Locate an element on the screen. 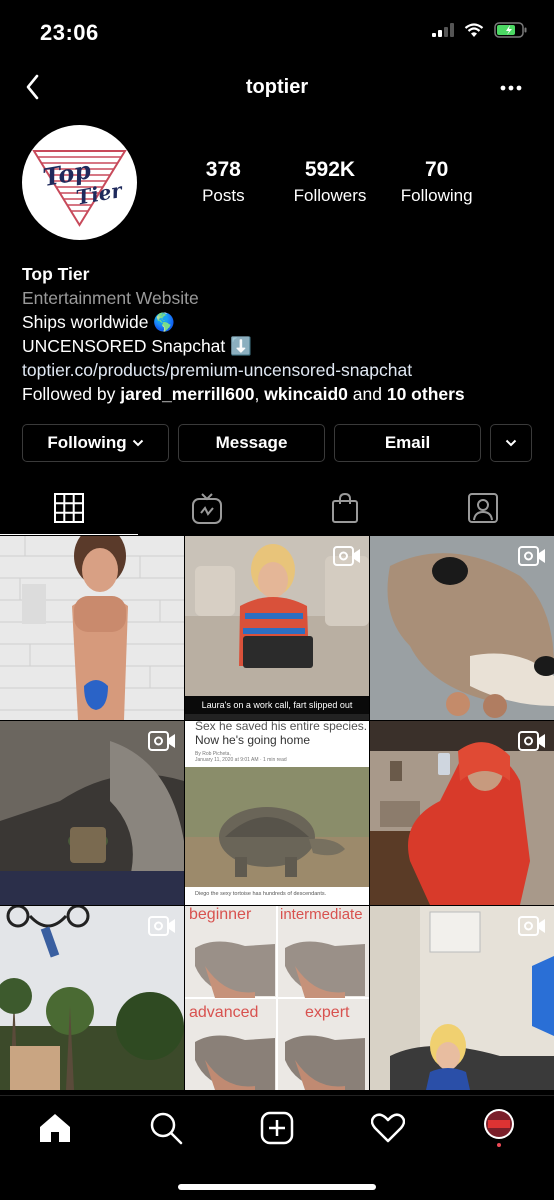  profile-avatar: Top Tier is located at coordinates (79, 182).